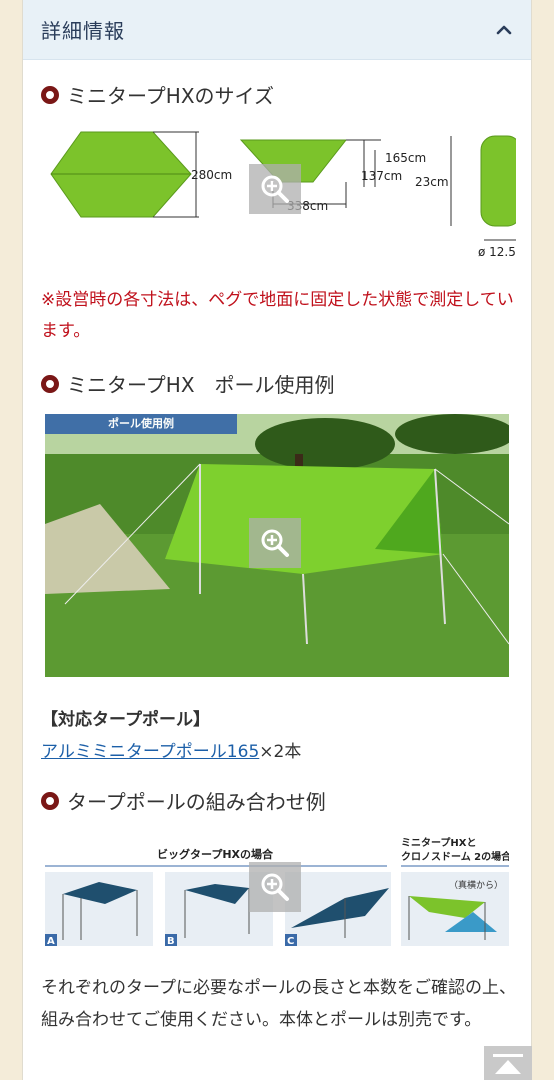 The width and height of the screenshot is (554, 1080). Describe the element at coordinates (476, 885) in the screenshot. I see `view-label: （真横から）` at that location.